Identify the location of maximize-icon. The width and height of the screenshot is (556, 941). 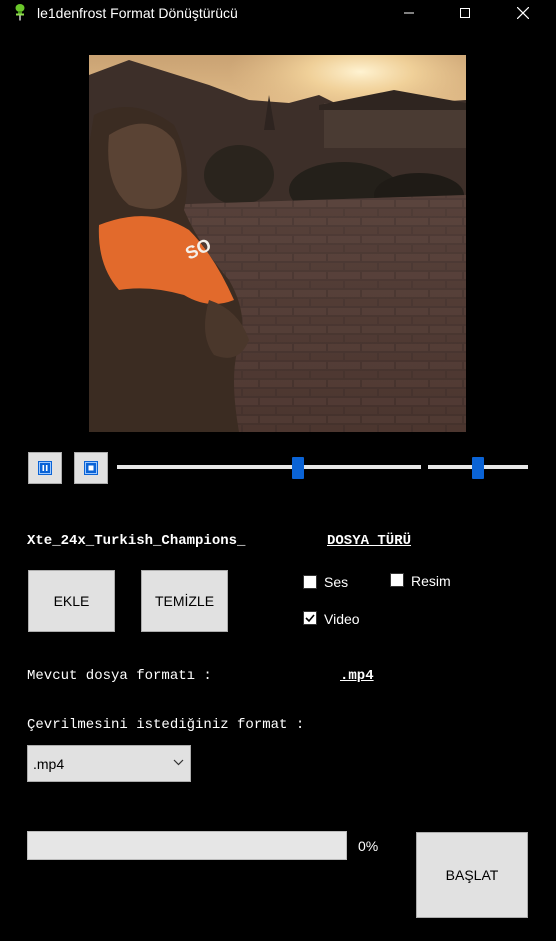
(465, 13).